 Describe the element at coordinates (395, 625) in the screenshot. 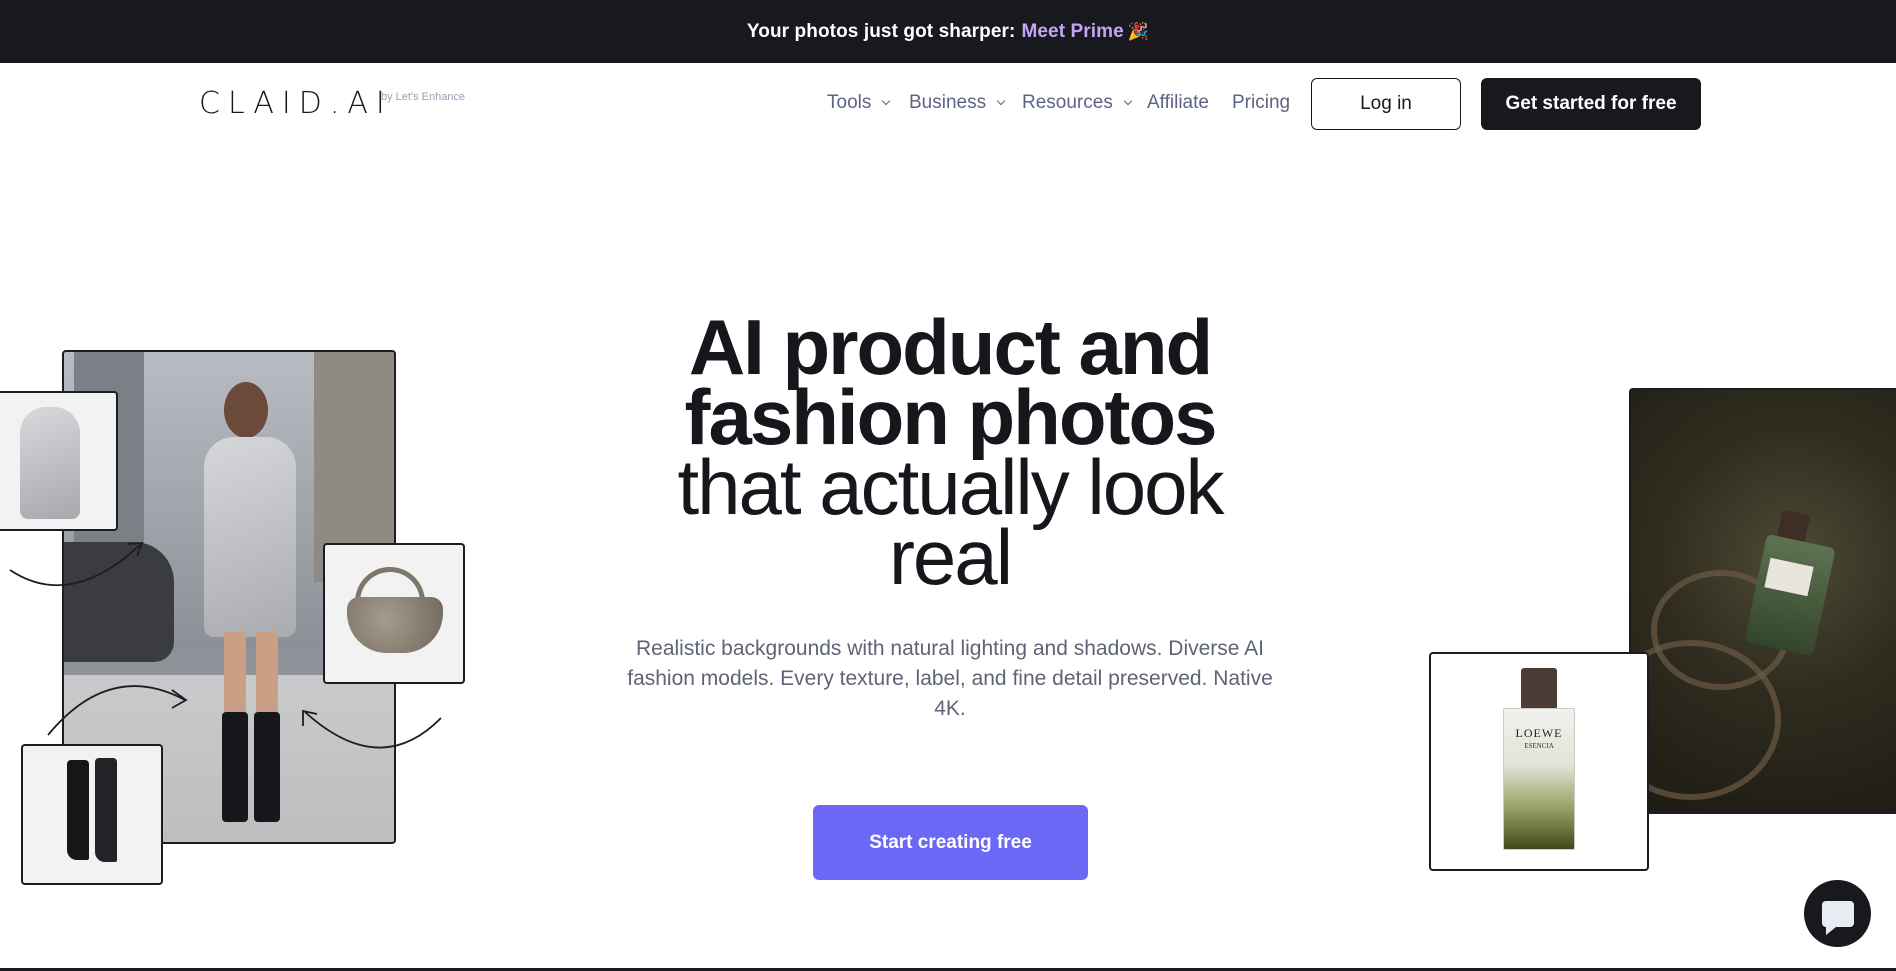

I see `bag-shape` at that location.